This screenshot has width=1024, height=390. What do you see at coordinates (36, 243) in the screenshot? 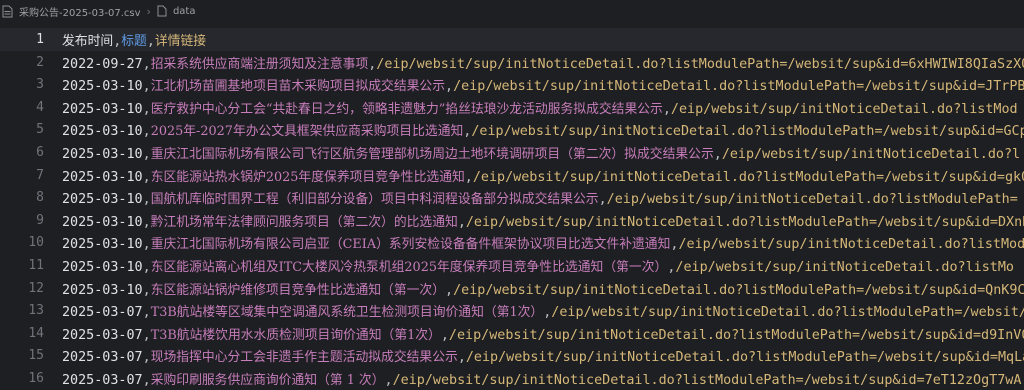
I see `line-number: 10` at bounding box center [36, 243].